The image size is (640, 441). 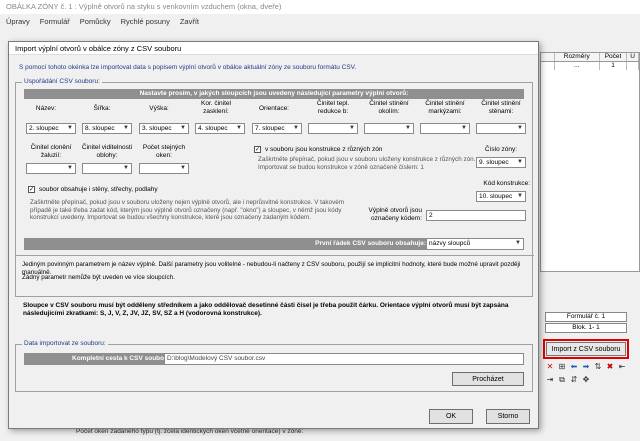 What do you see at coordinates (389, 128) in the screenshot?
I see `select-stineni-okolim: ▼` at bounding box center [389, 128].